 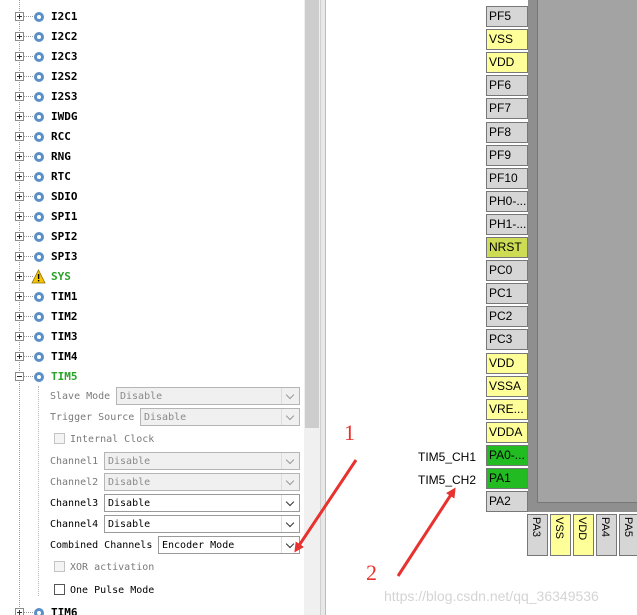 What do you see at coordinates (375, 518) in the screenshot?
I see `annotation-arrows` at bounding box center [375, 518].